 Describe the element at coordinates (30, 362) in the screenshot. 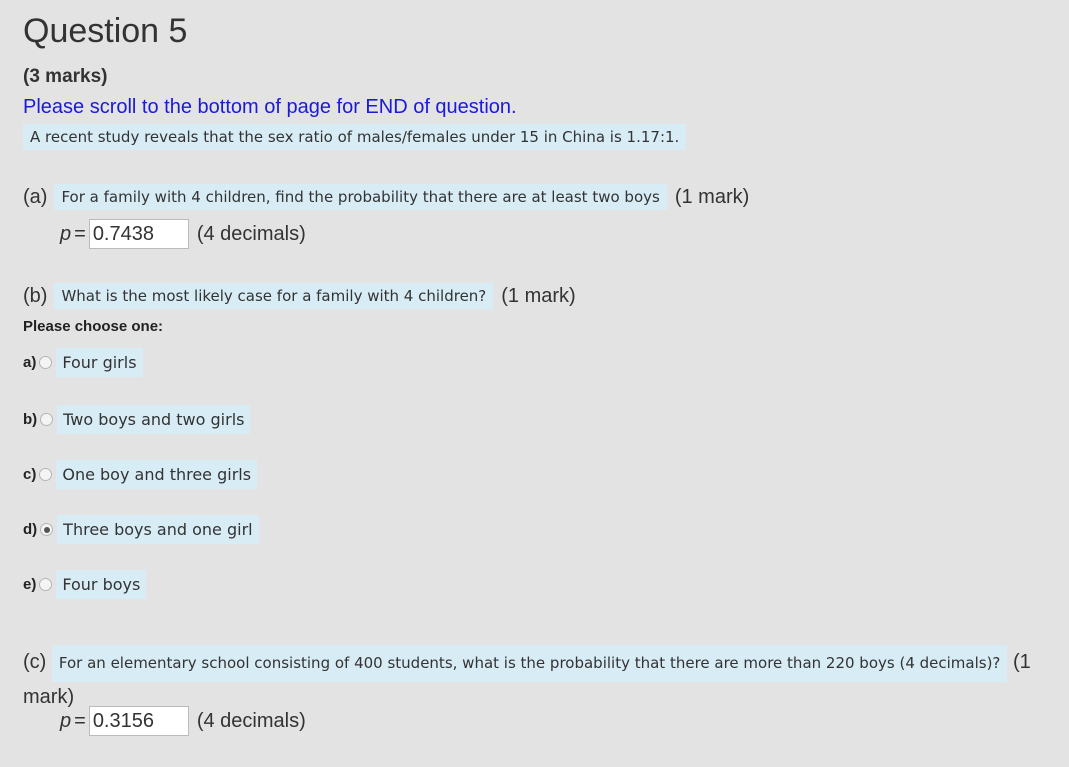

I see `option-letter: a)` at that location.